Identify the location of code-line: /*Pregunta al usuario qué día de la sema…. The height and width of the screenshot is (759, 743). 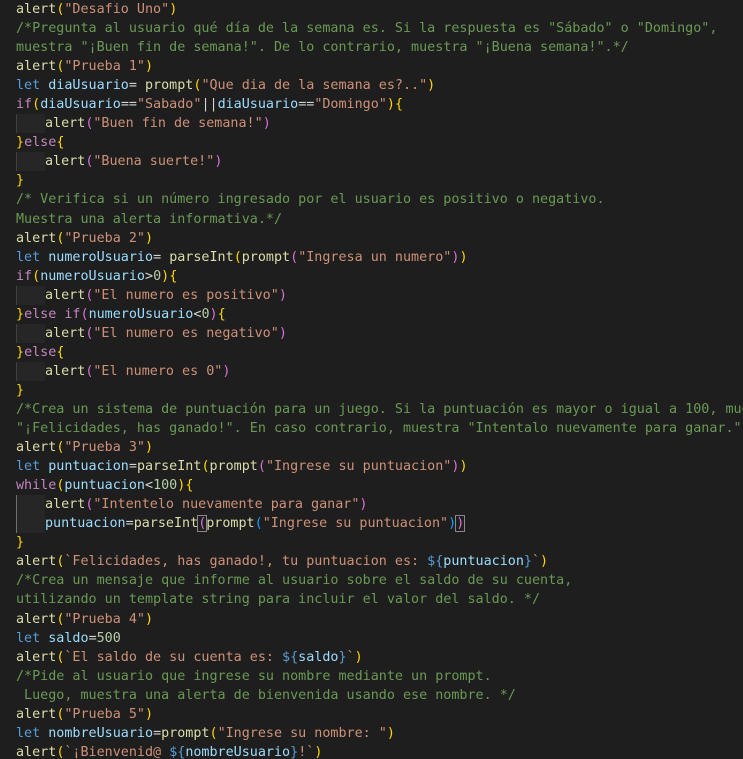
(379, 28).